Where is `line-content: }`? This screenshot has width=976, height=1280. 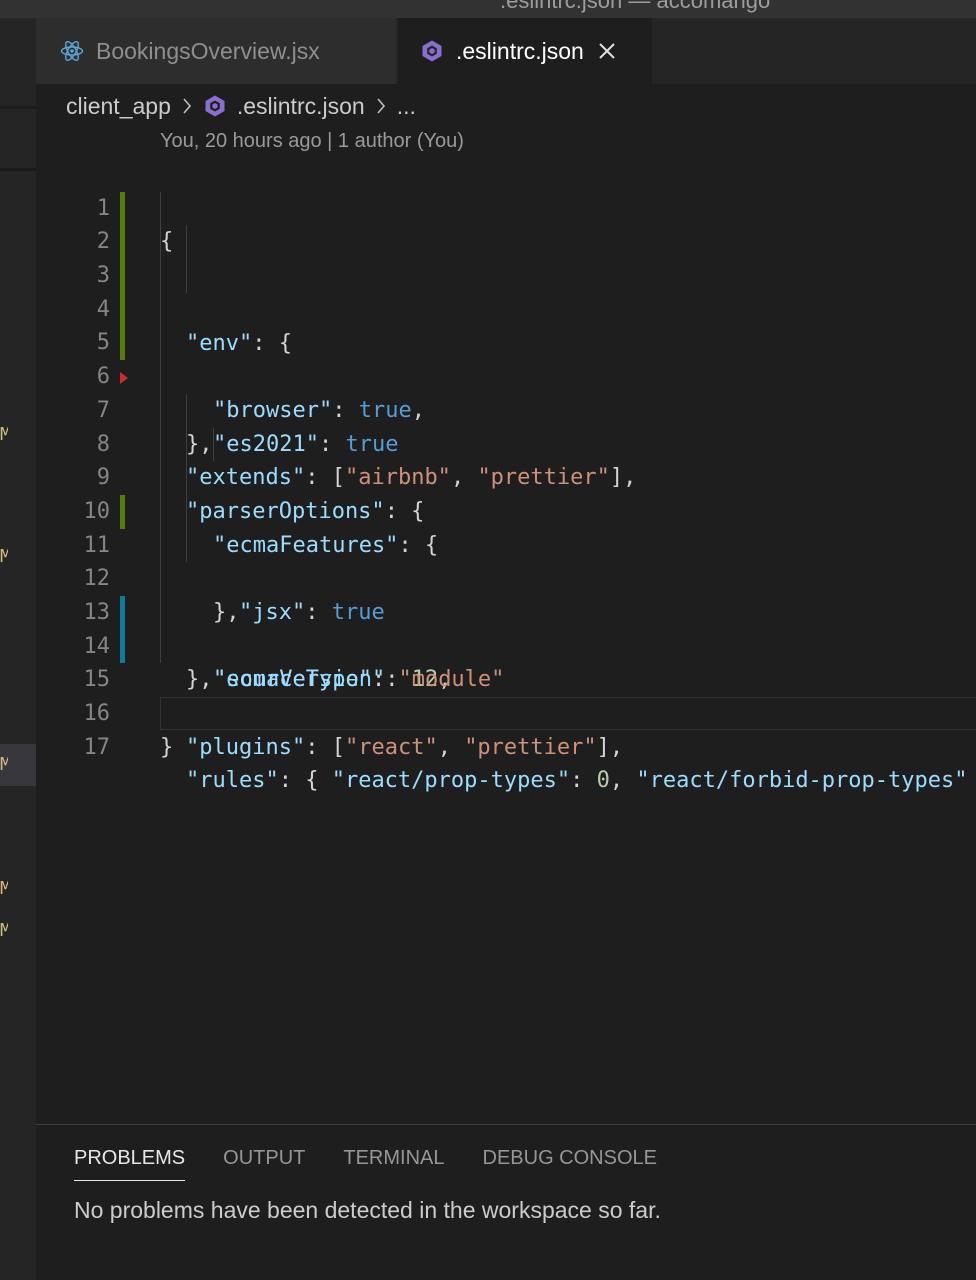
line-content: } is located at coordinates (166, 748).